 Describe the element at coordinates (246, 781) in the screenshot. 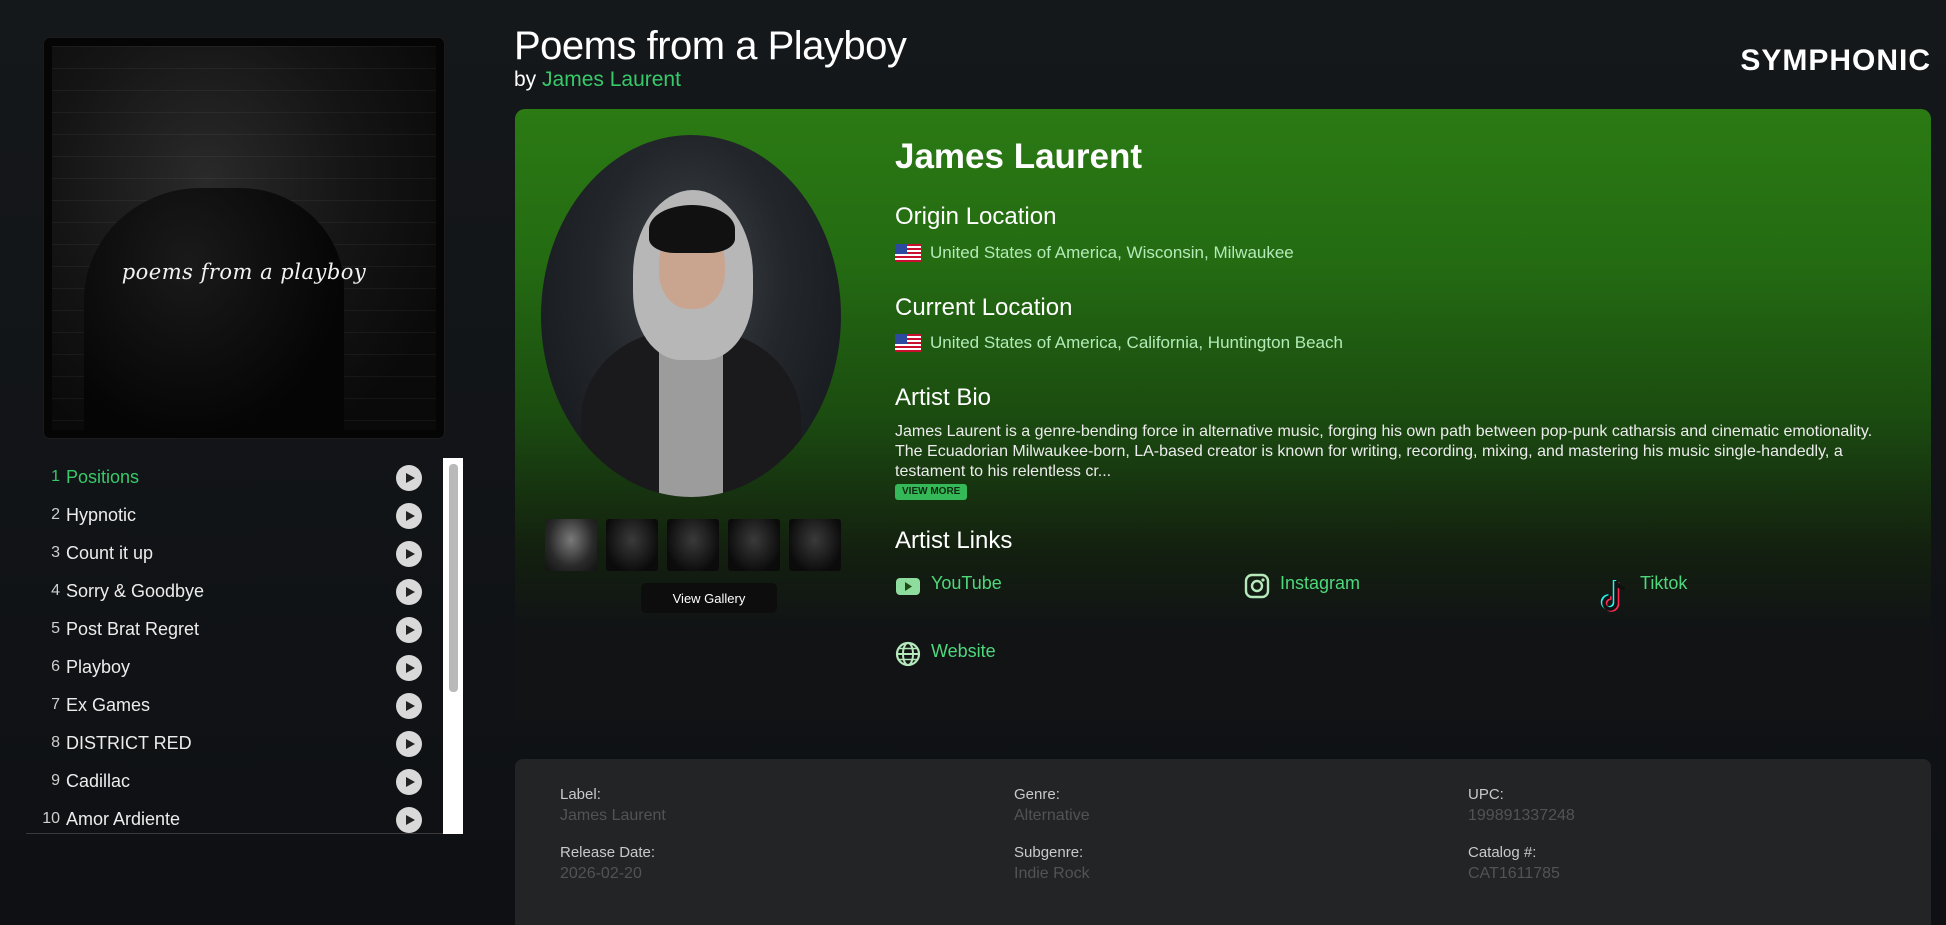

I see `track-title: Cadillac` at that location.